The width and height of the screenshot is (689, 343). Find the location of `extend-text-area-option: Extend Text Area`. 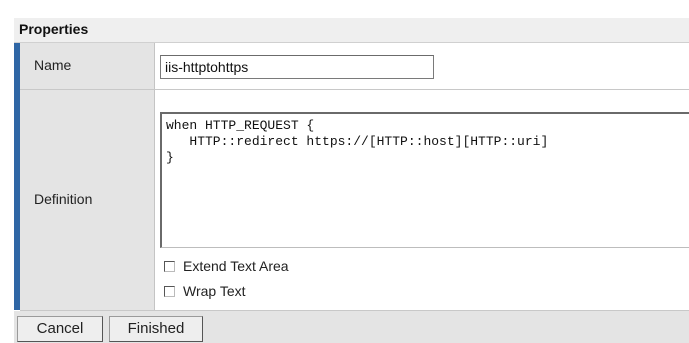

extend-text-area-option: Extend Text Area is located at coordinates (226, 266).